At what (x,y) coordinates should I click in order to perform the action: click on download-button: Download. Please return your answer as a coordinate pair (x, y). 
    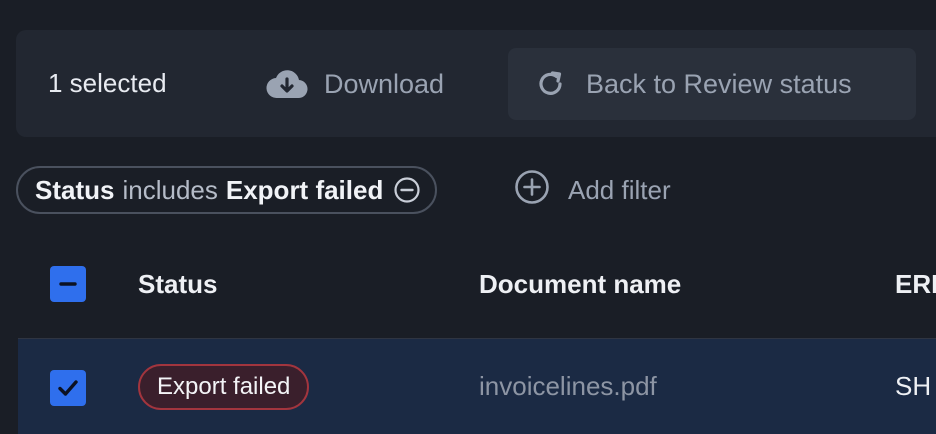
    Looking at the image, I should click on (355, 84).